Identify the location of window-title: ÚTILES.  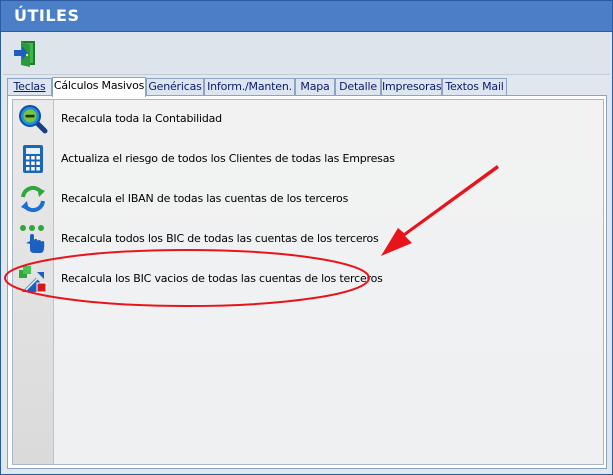
(47, 15).